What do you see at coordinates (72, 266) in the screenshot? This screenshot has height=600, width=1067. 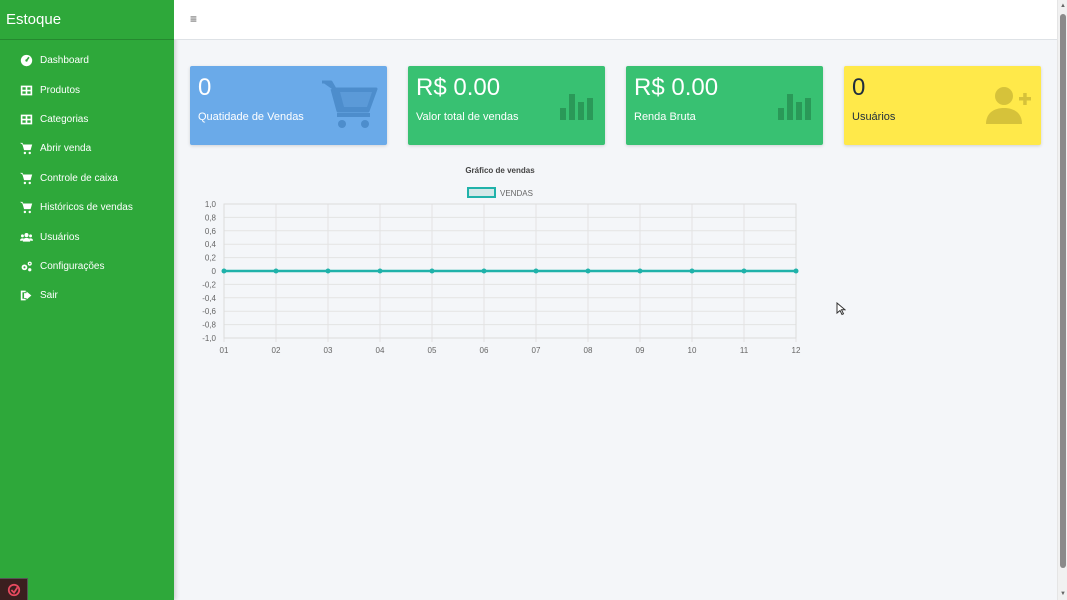 I see `sidebar-item-label: Configurações` at bounding box center [72, 266].